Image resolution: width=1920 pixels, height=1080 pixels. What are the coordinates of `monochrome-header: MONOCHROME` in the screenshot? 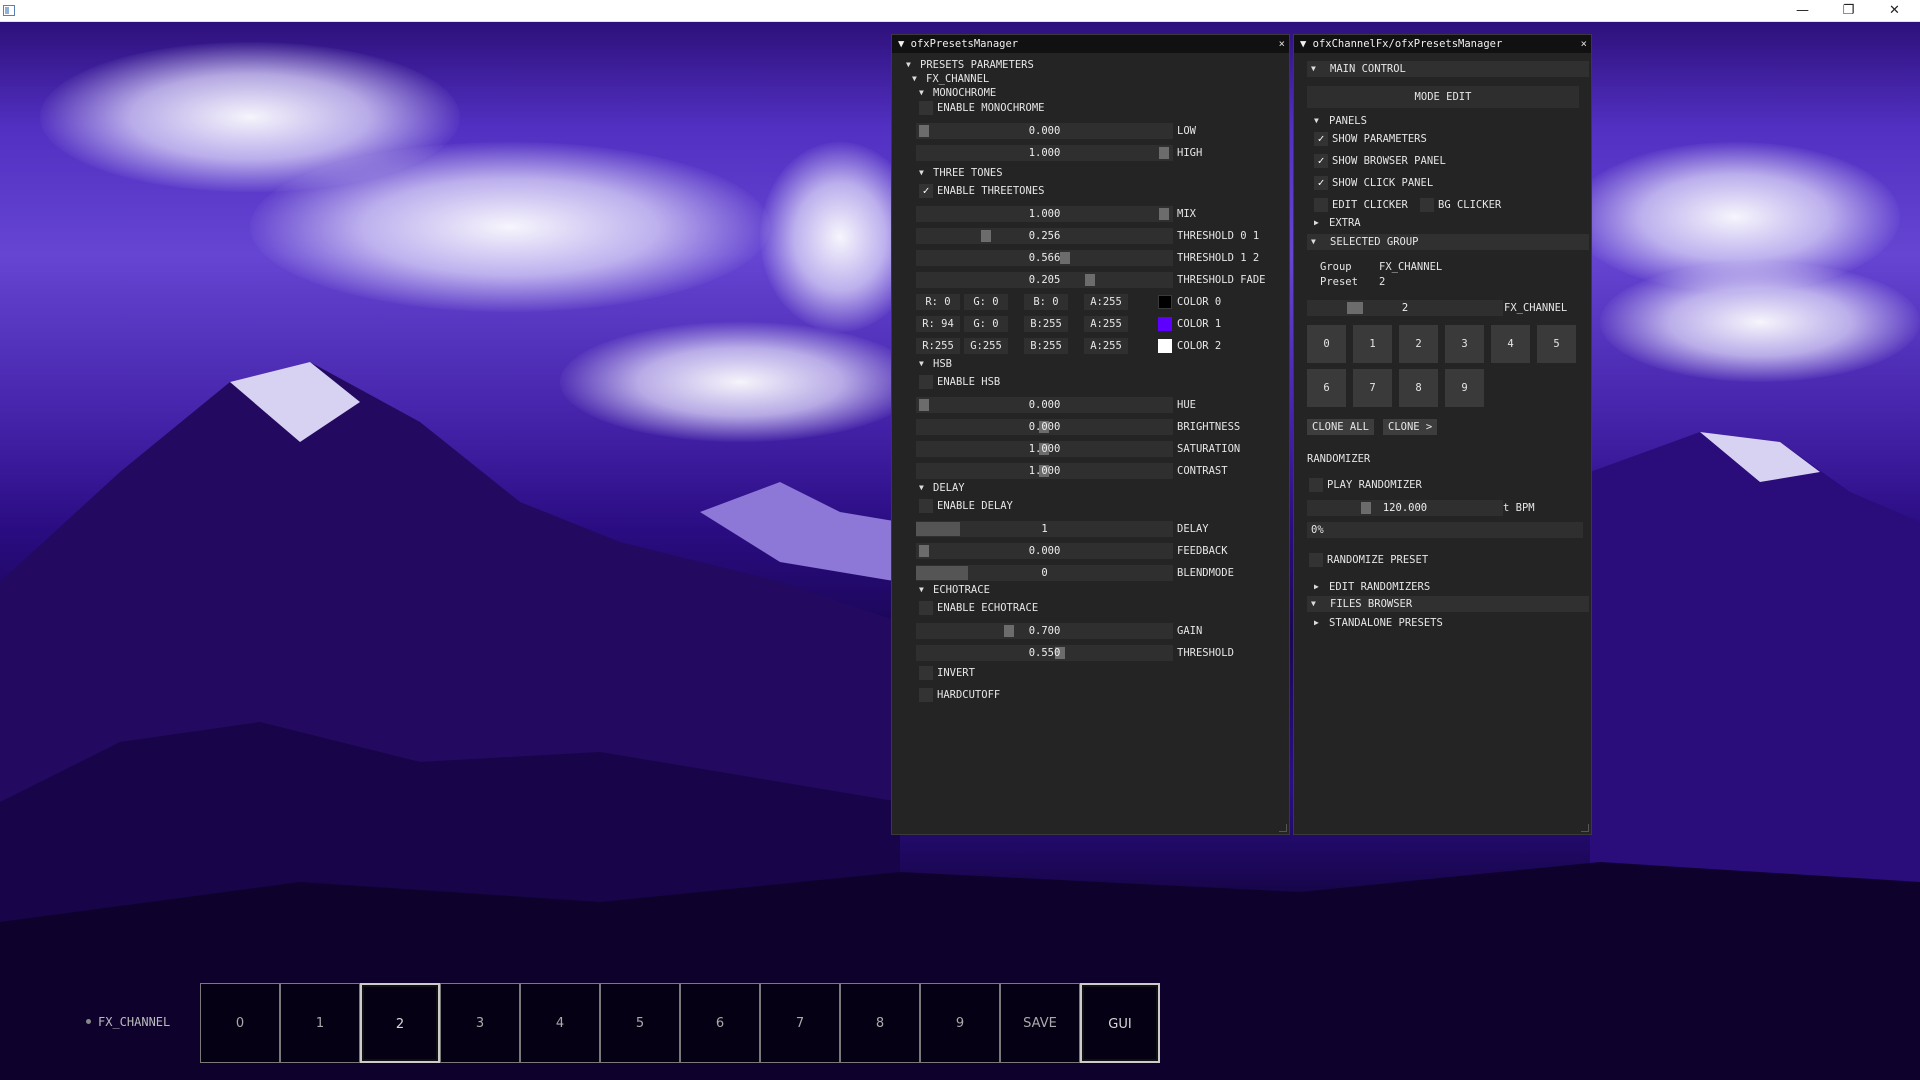 It's located at (964, 93).